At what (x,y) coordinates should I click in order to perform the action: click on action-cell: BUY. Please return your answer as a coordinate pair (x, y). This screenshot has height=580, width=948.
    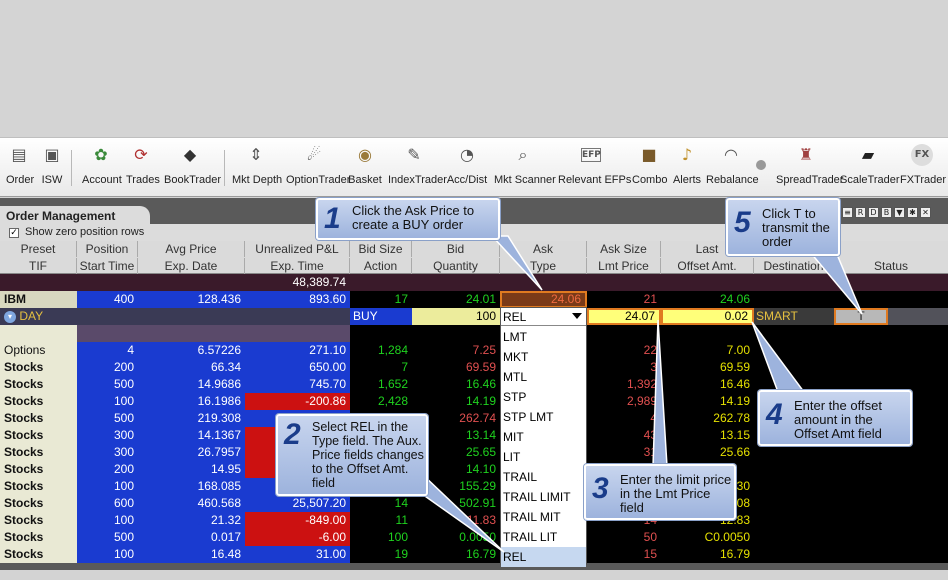
    Looking at the image, I should click on (381, 316).